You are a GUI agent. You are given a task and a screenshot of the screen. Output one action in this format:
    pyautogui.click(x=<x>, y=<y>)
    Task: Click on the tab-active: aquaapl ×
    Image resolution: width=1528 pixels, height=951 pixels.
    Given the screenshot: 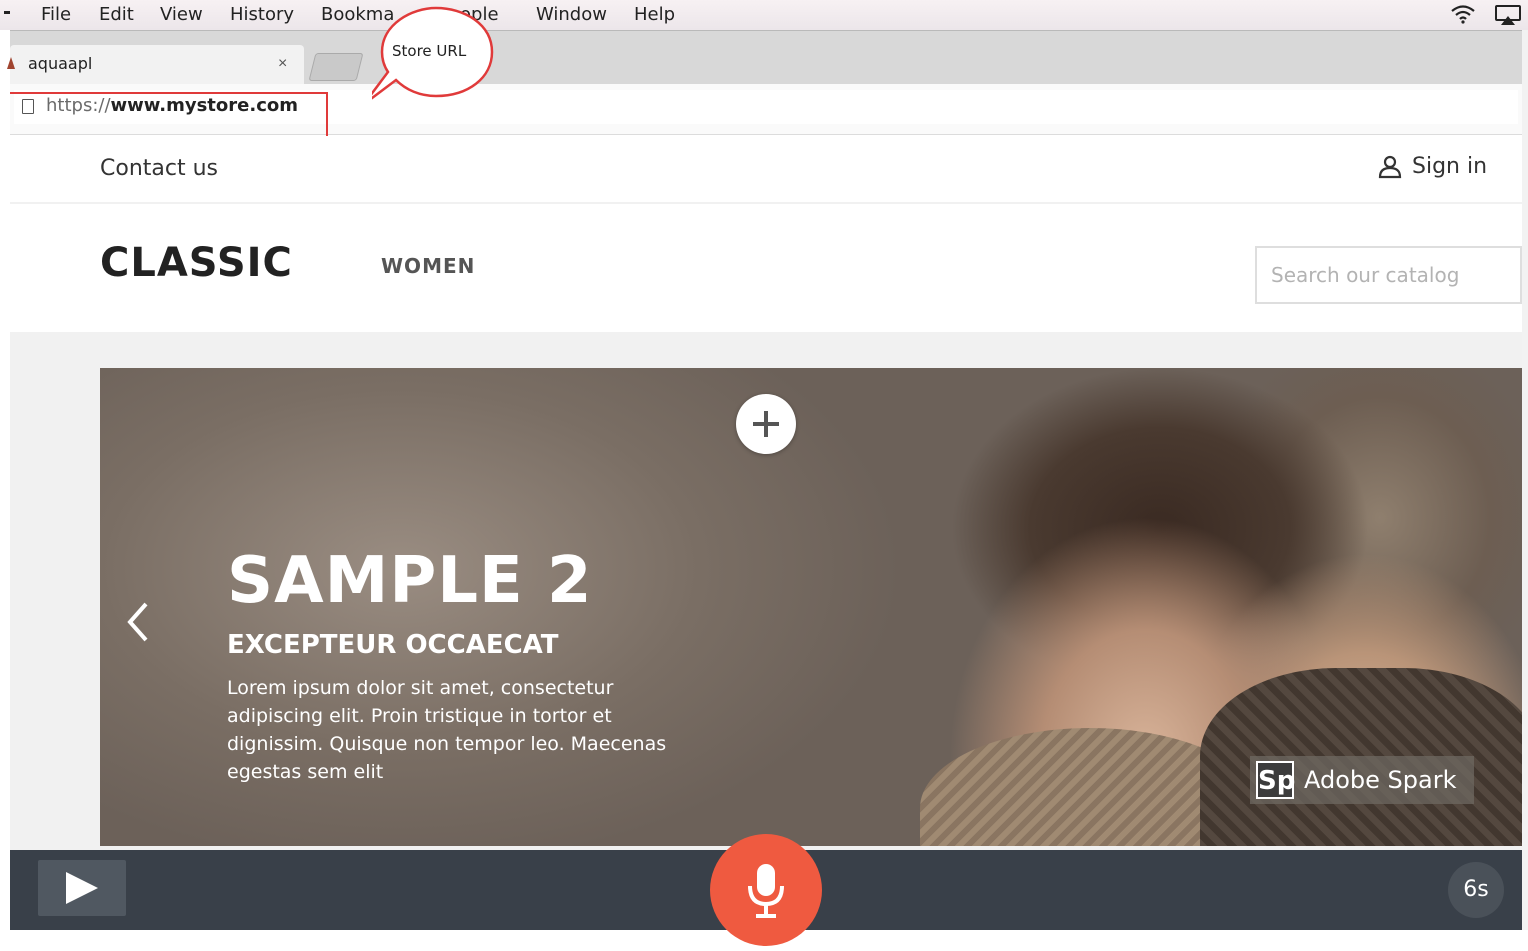 What is the action you would take?
    pyautogui.click(x=155, y=65)
    